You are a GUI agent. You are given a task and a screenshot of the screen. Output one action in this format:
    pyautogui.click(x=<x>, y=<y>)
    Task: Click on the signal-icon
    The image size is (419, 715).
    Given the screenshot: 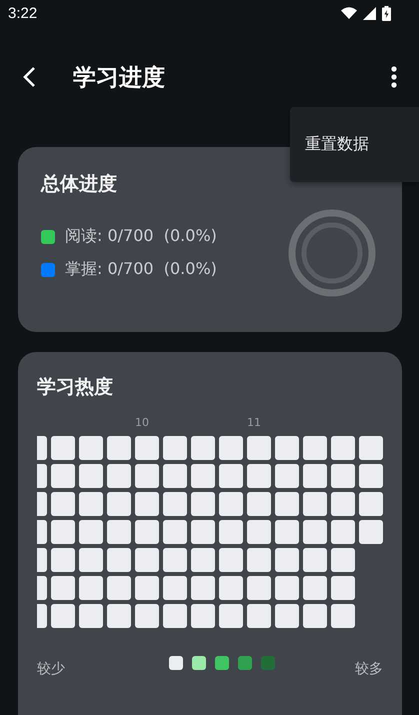 What is the action you would take?
    pyautogui.click(x=369, y=13)
    